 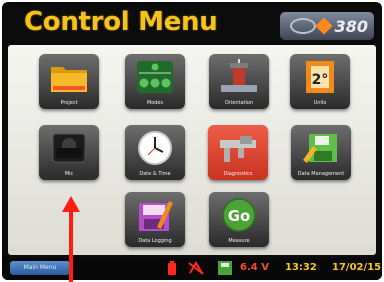 What do you see at coordinates (155, 77) in the screenshot?
I see `modes-icon` at bounding box center [155, 77].